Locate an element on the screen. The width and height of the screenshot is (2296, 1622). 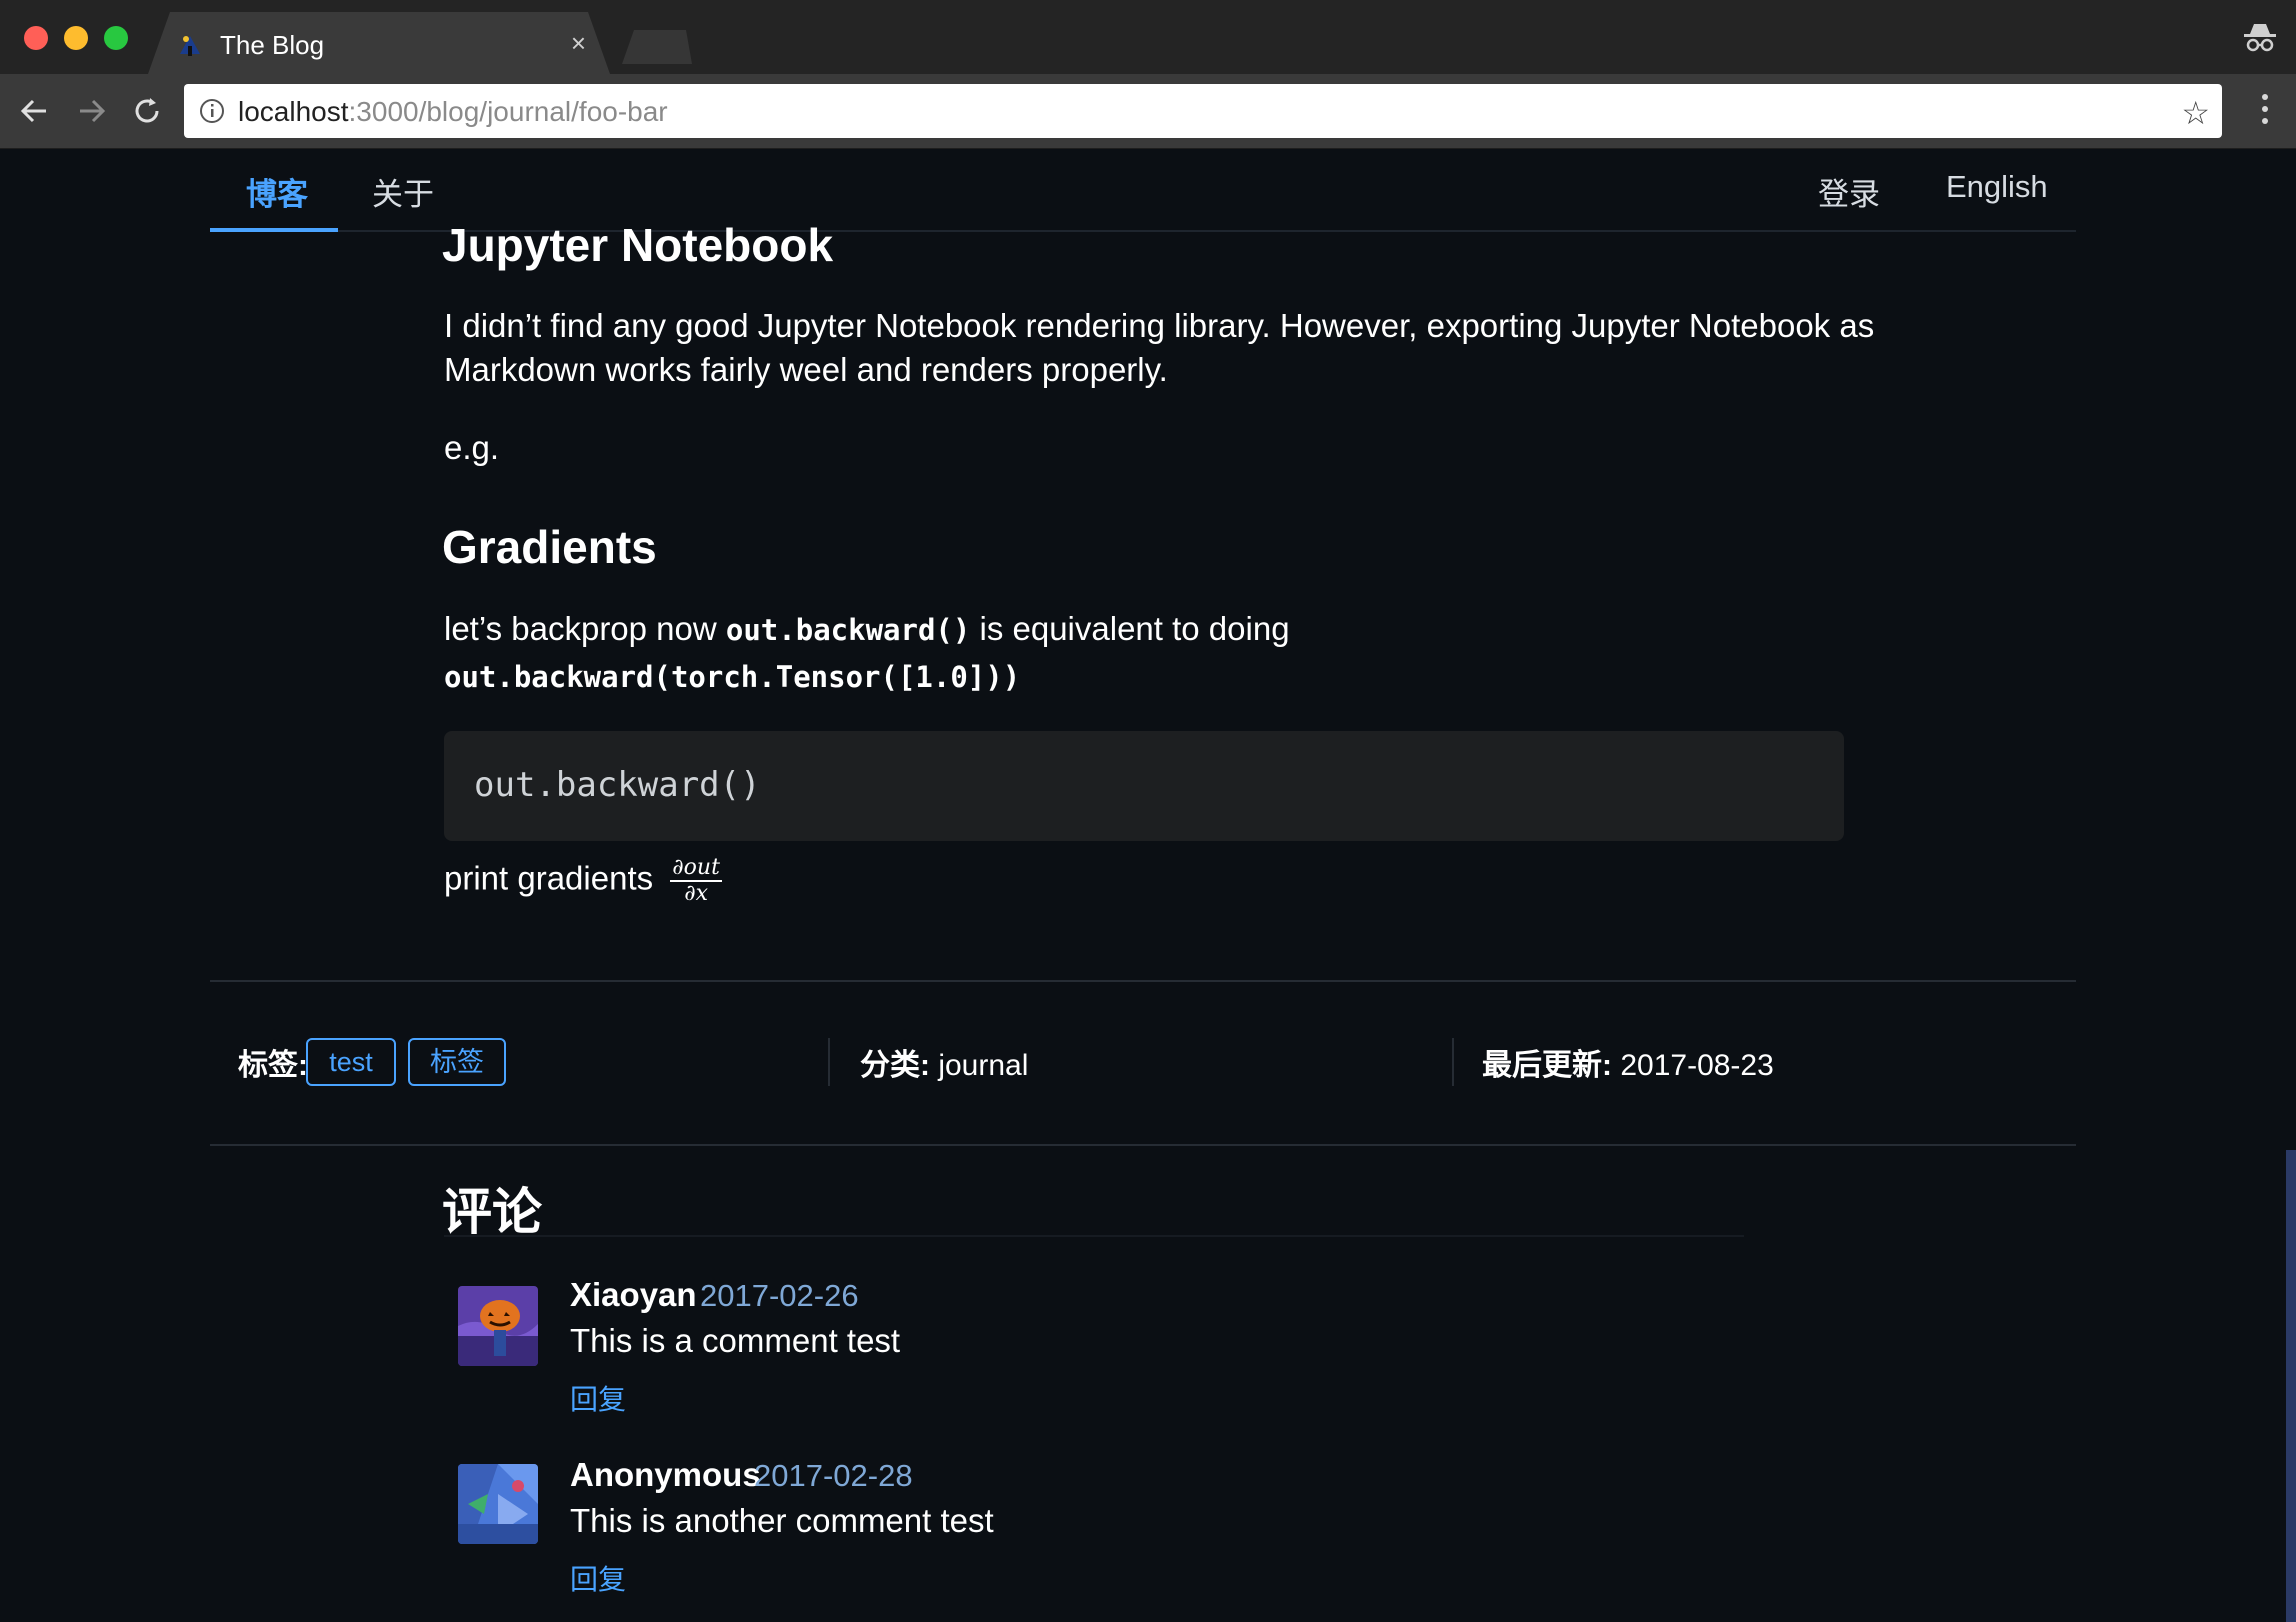
browser-toolbar: localhost:3000/blog/journal/foo-bar ☆ is located at coordinates (1148, 111).